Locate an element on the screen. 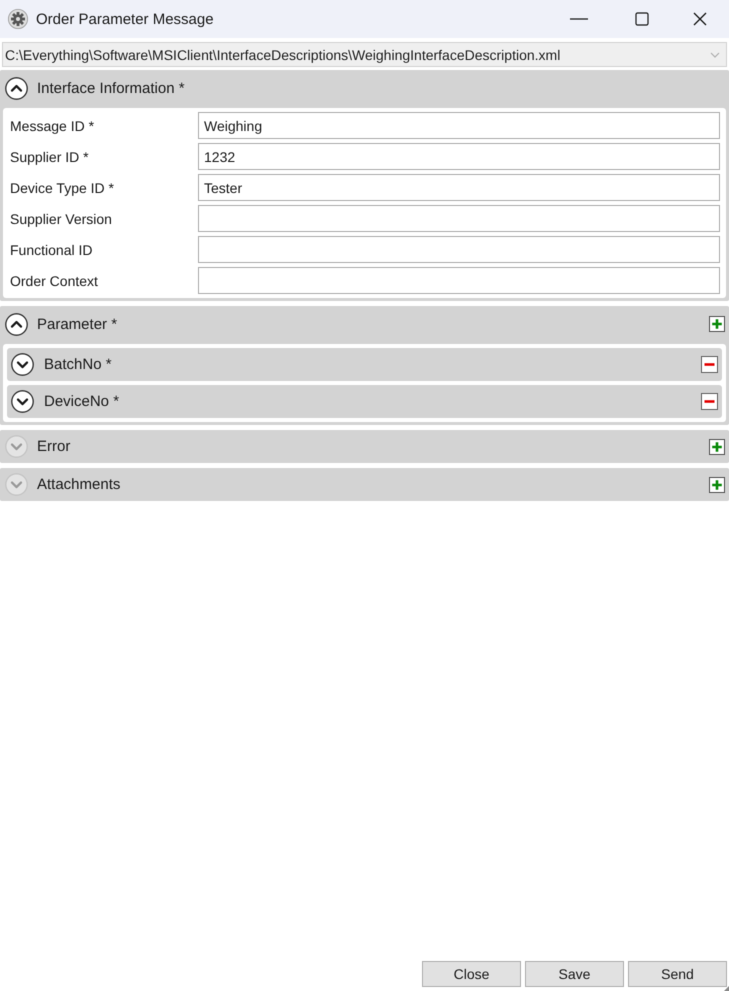 Image resolution: width=729 pixels, height=991 pixels. item-title: BatchNo * is located at coordinates (78, 364).